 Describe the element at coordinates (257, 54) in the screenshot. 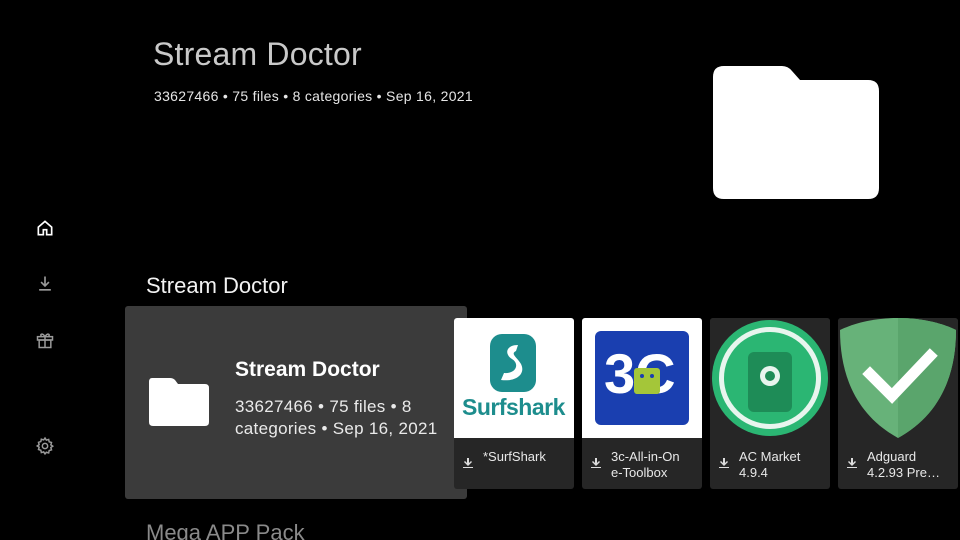

I see `page-title: Stream Doctor` at that location.